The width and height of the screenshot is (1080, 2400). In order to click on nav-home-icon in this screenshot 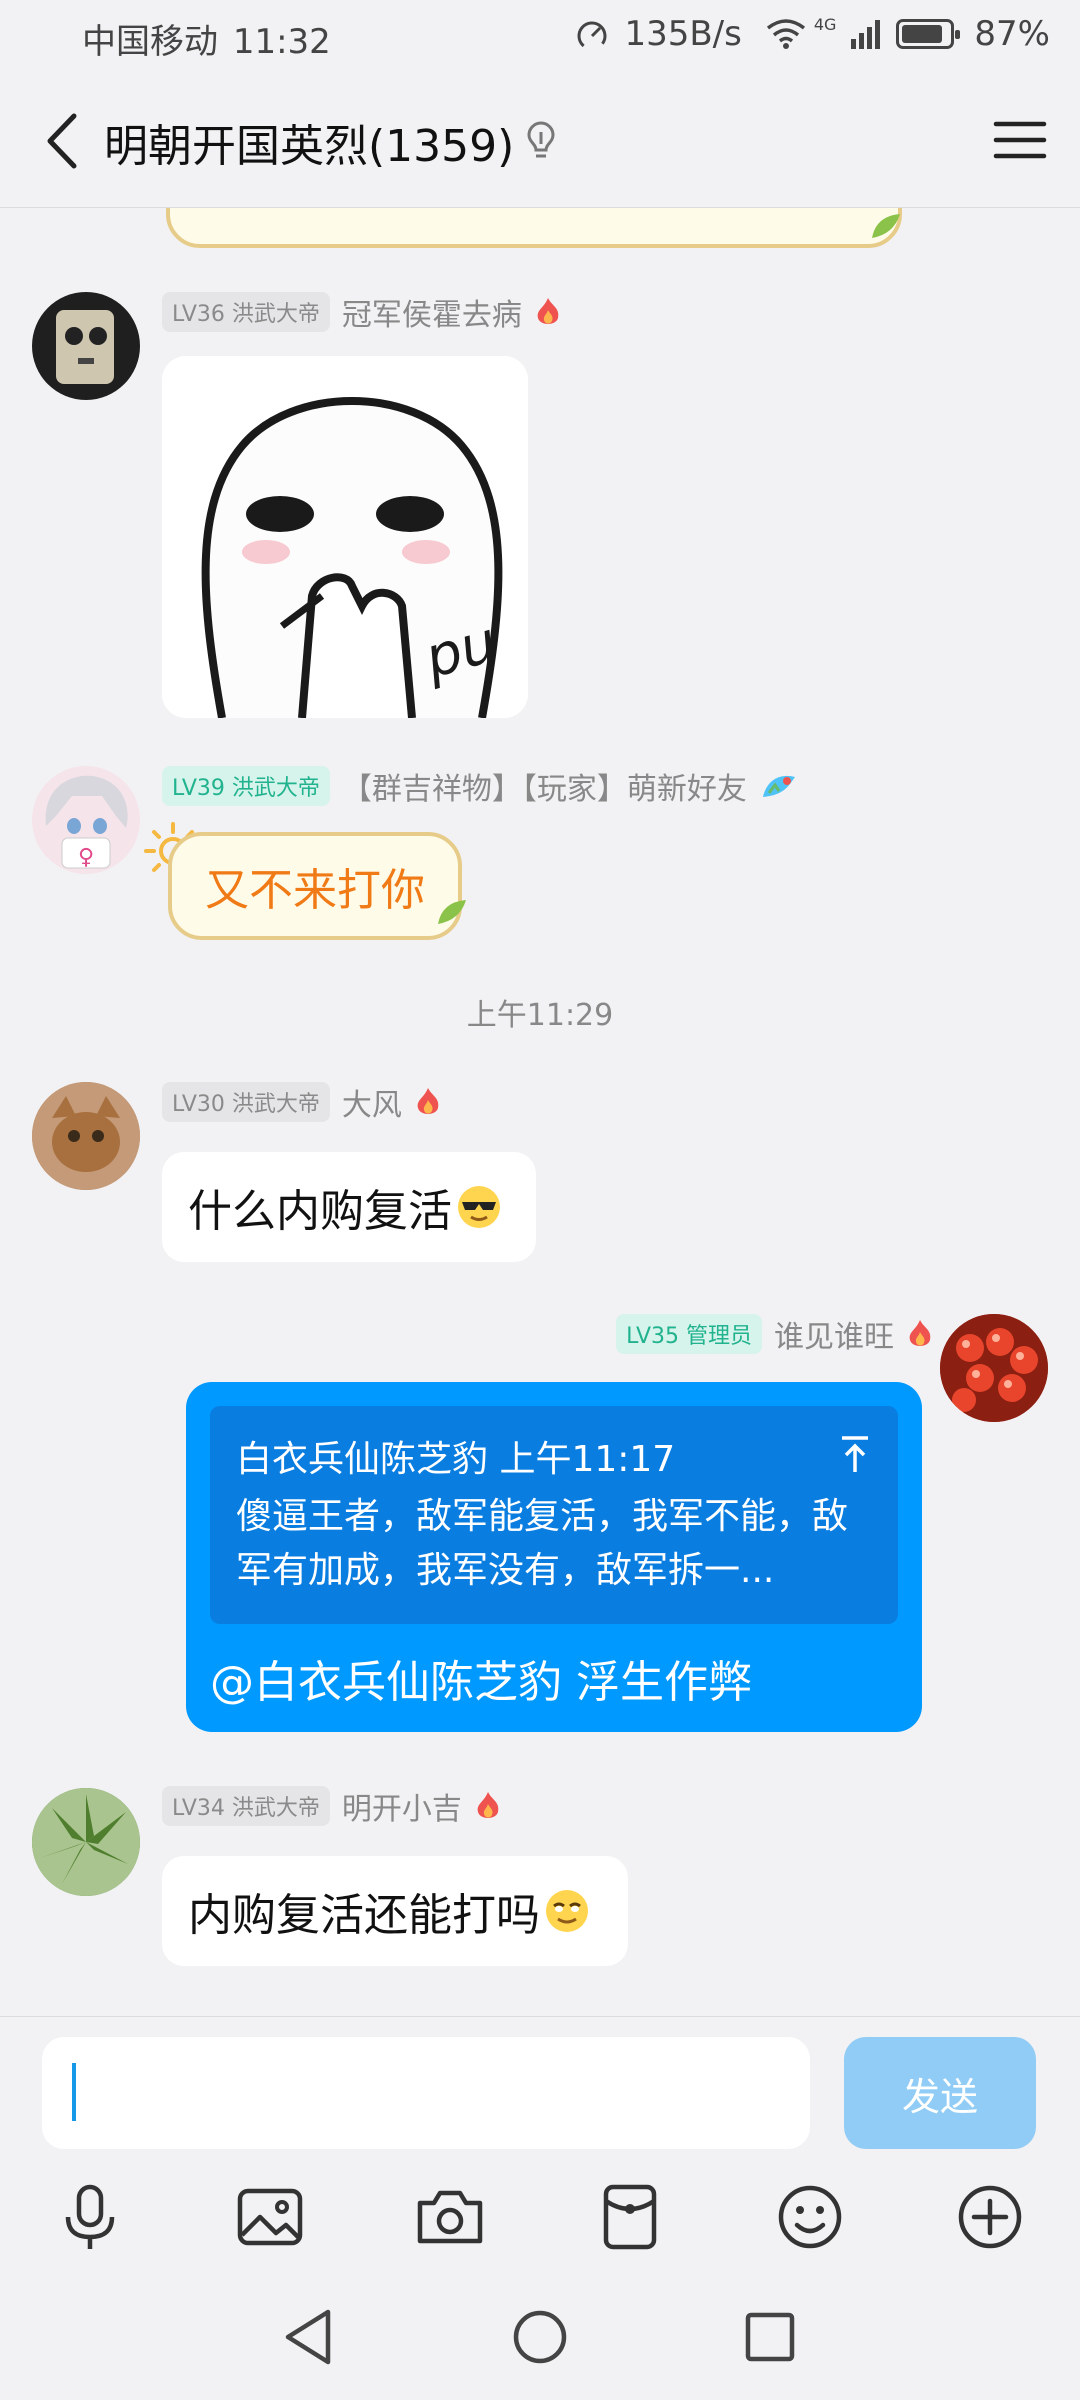, I will do `click(540, 2337)`.